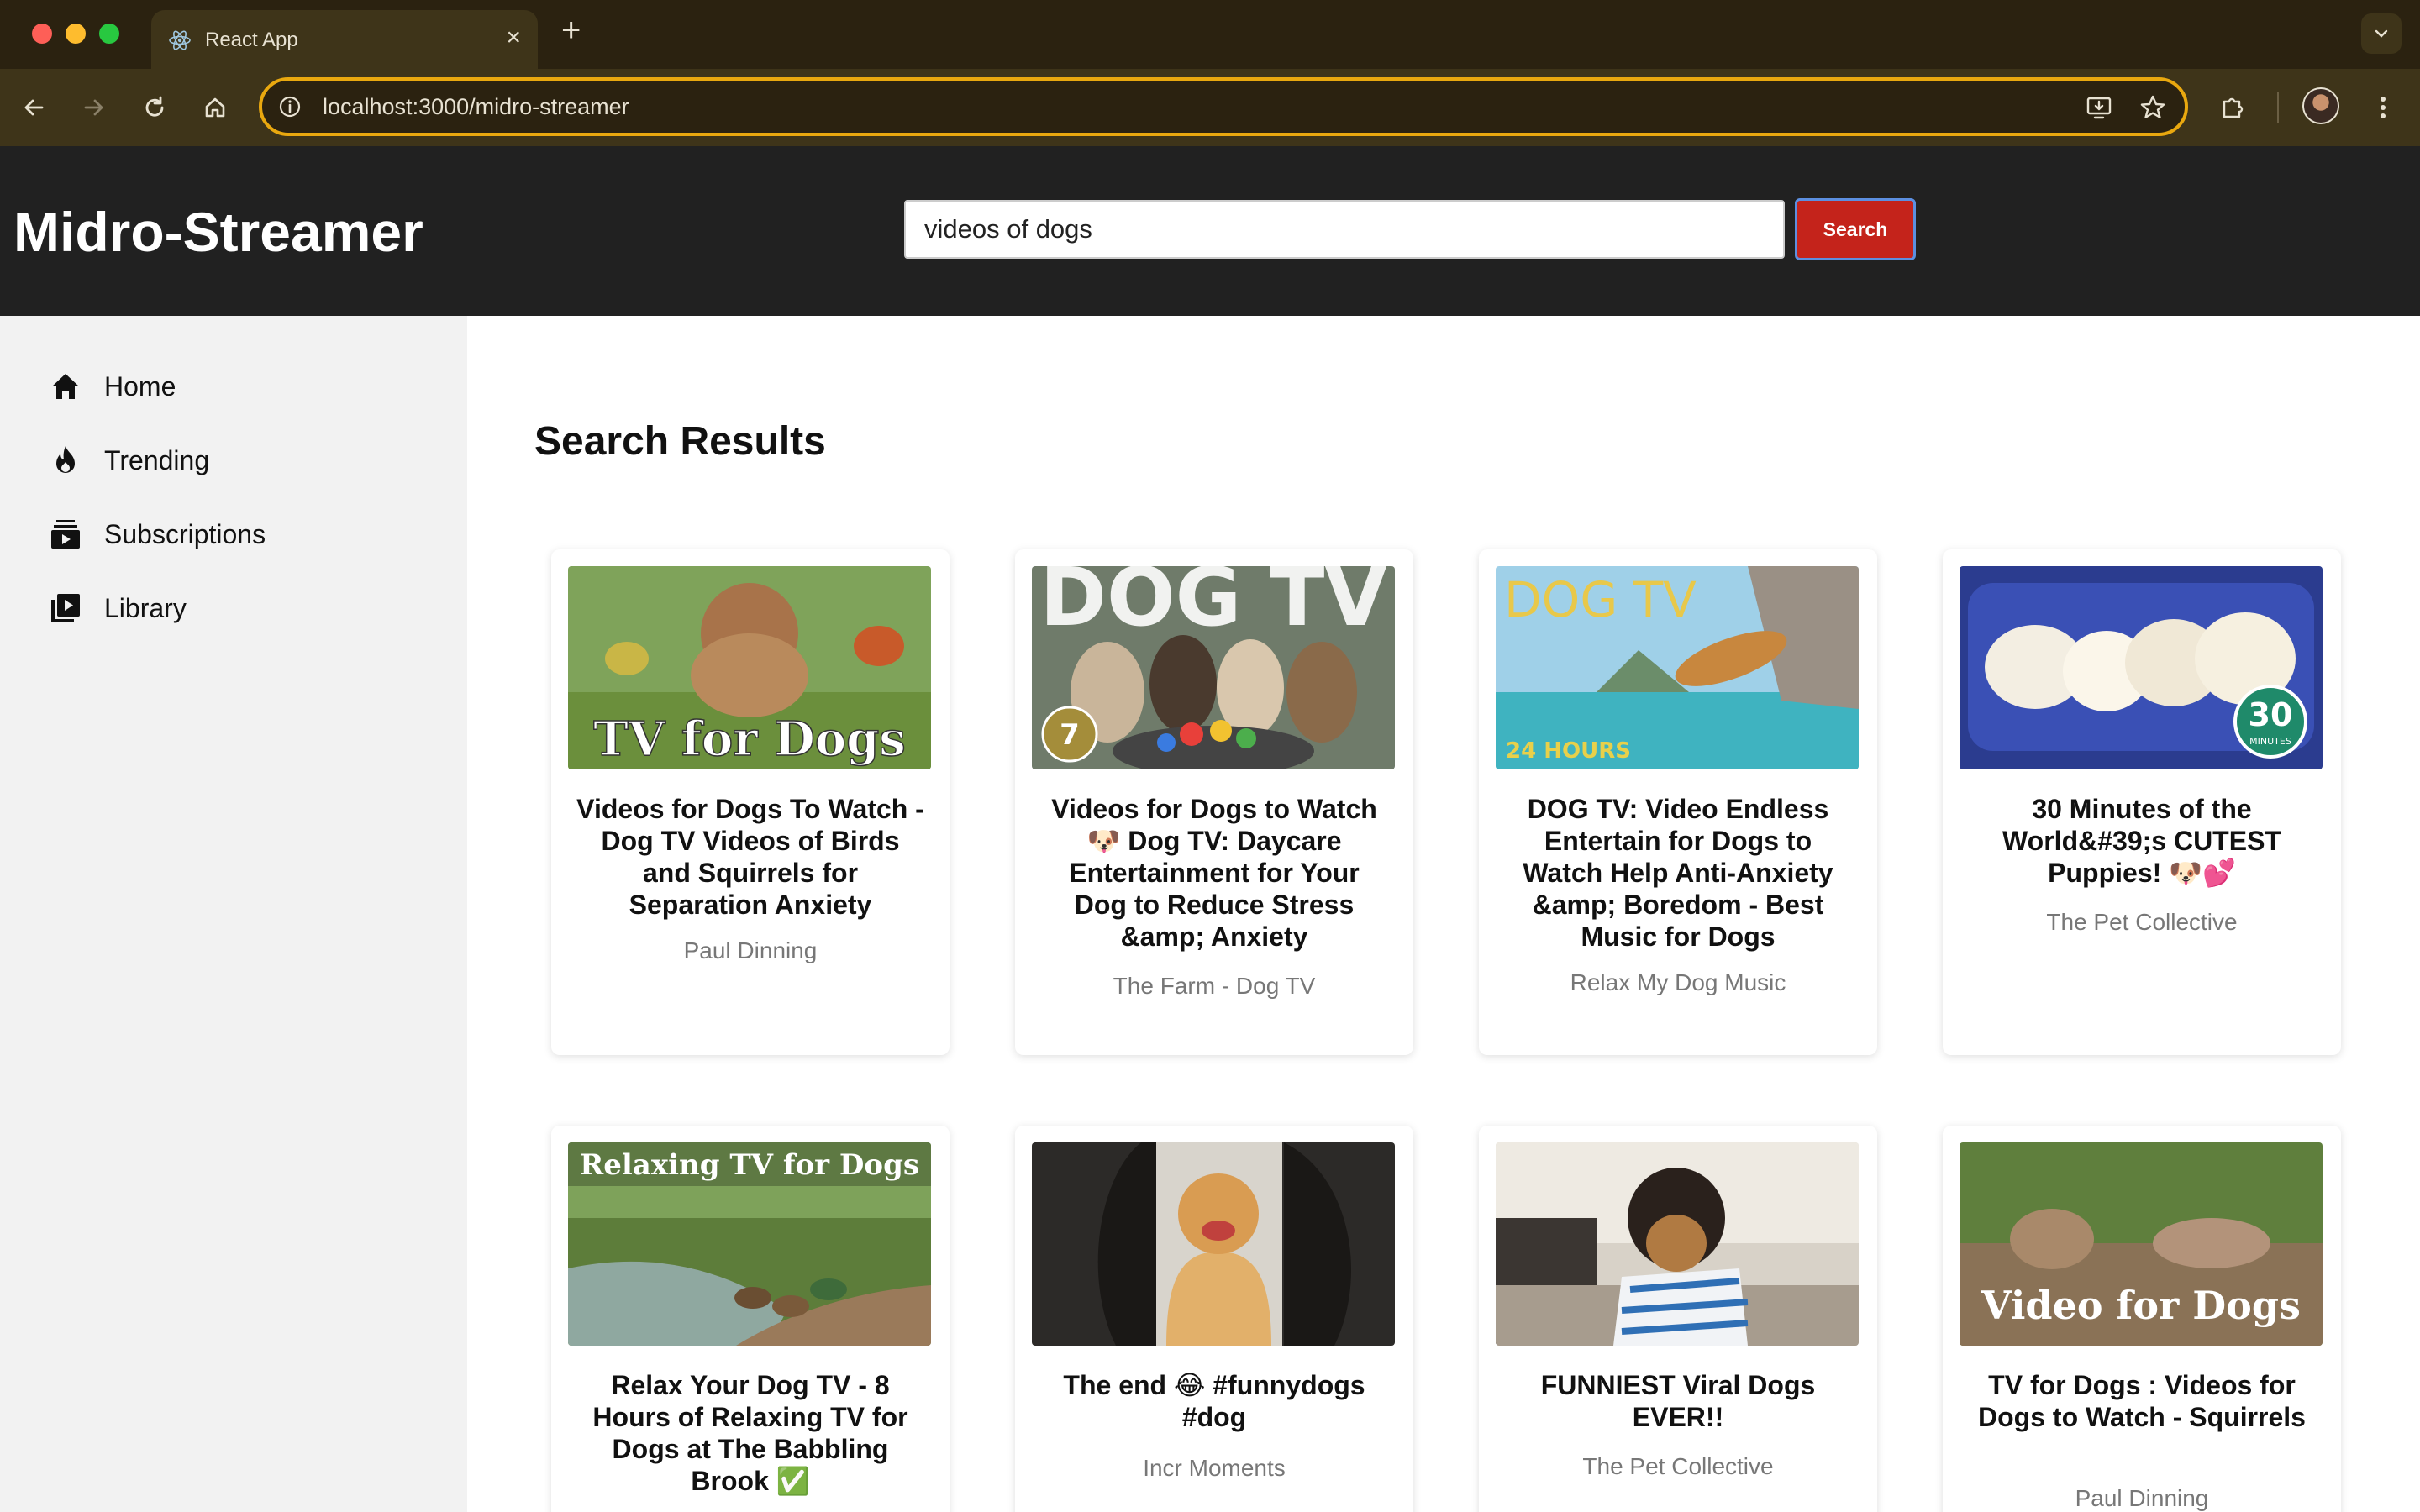 This screenshot has height=1512, width=2420. I want to click on video-channel: The Farm - Dog TV, so click(1214, 986).